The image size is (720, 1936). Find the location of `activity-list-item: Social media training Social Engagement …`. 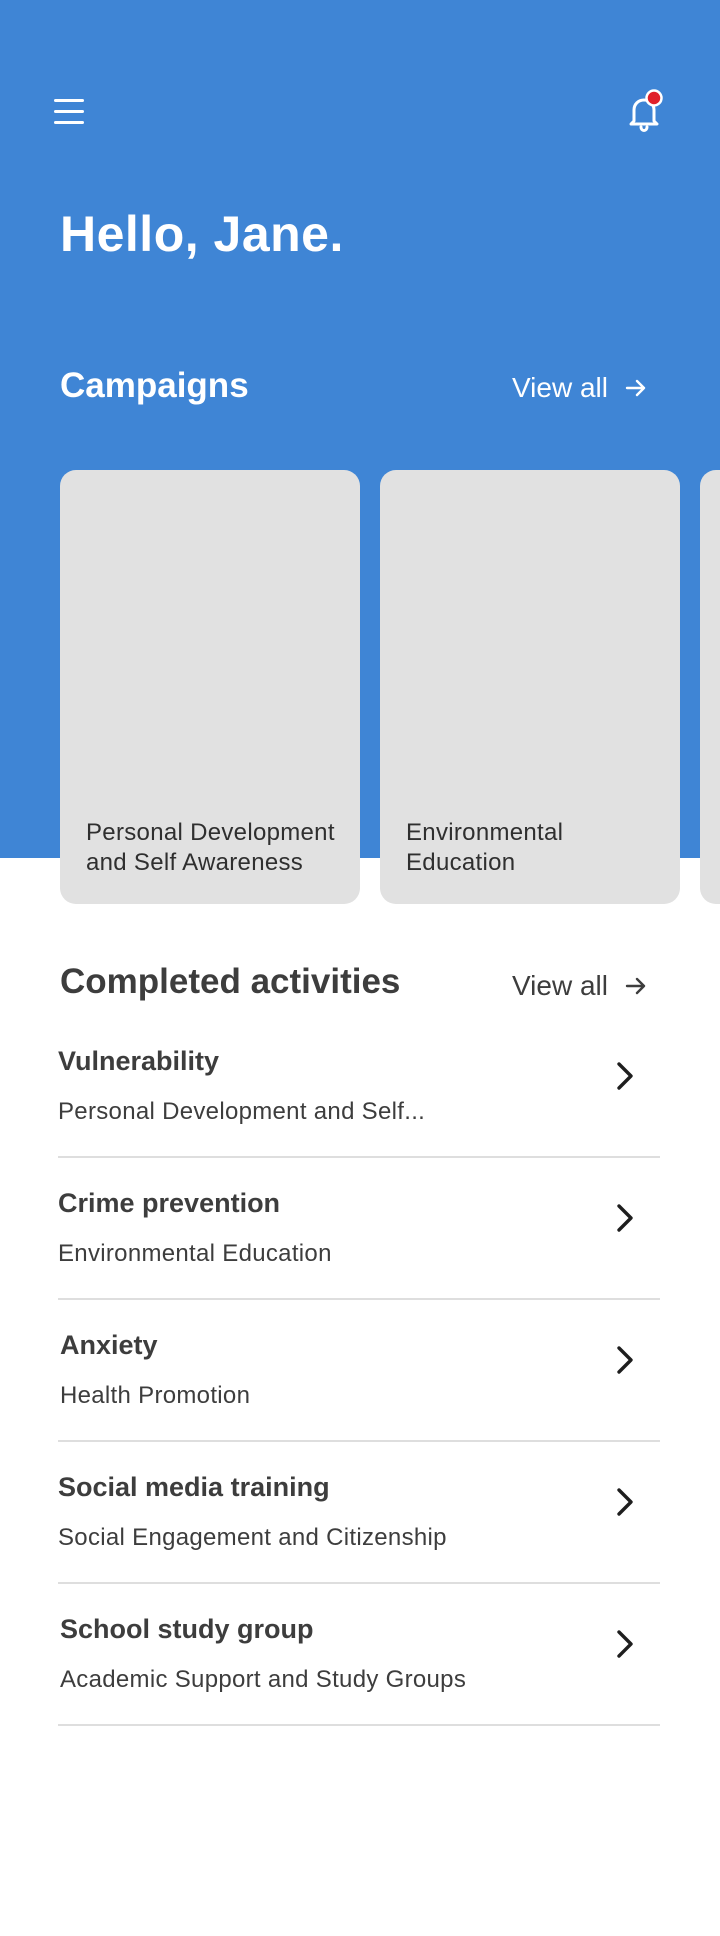

activity-list-item: Social media training Social Engagement … is located at coordinates (359, 1513).